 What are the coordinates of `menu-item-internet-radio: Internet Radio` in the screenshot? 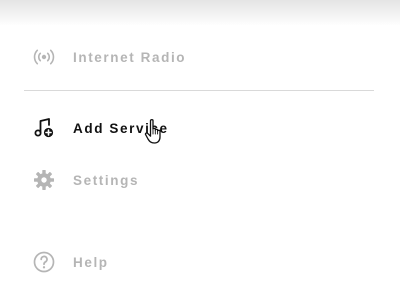 It's located at (194, 57).